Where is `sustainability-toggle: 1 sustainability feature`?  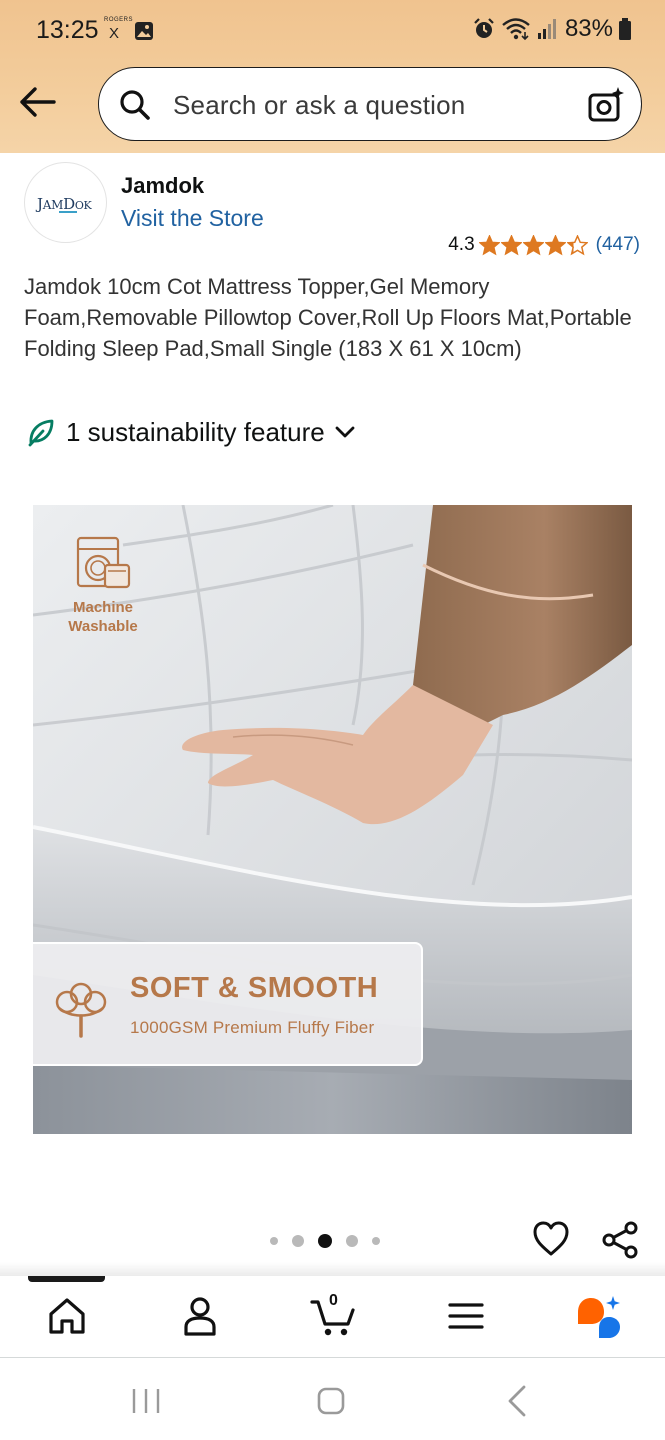 sustainability-toggle: 1 sustainability feature is located at coordinates (191, 432).